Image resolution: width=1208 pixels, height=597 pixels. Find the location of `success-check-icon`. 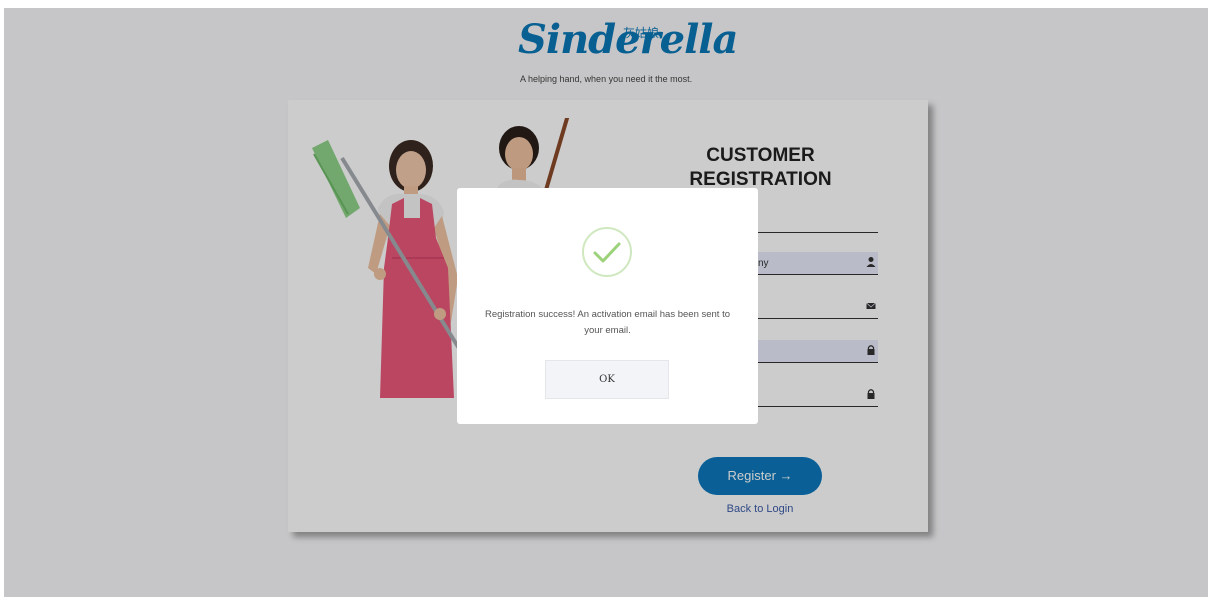

success-check-icon is located at coordinates (607, 252).